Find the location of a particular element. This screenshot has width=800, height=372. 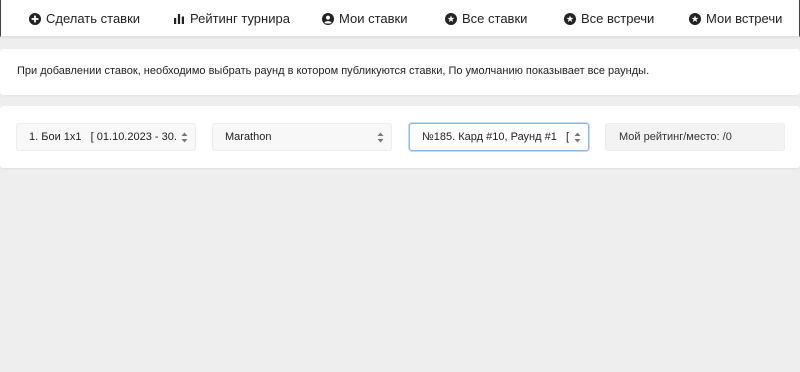

round-select: №185. Кард #10, Раунд #1 [ 0 is located at coordinates (499, 137).